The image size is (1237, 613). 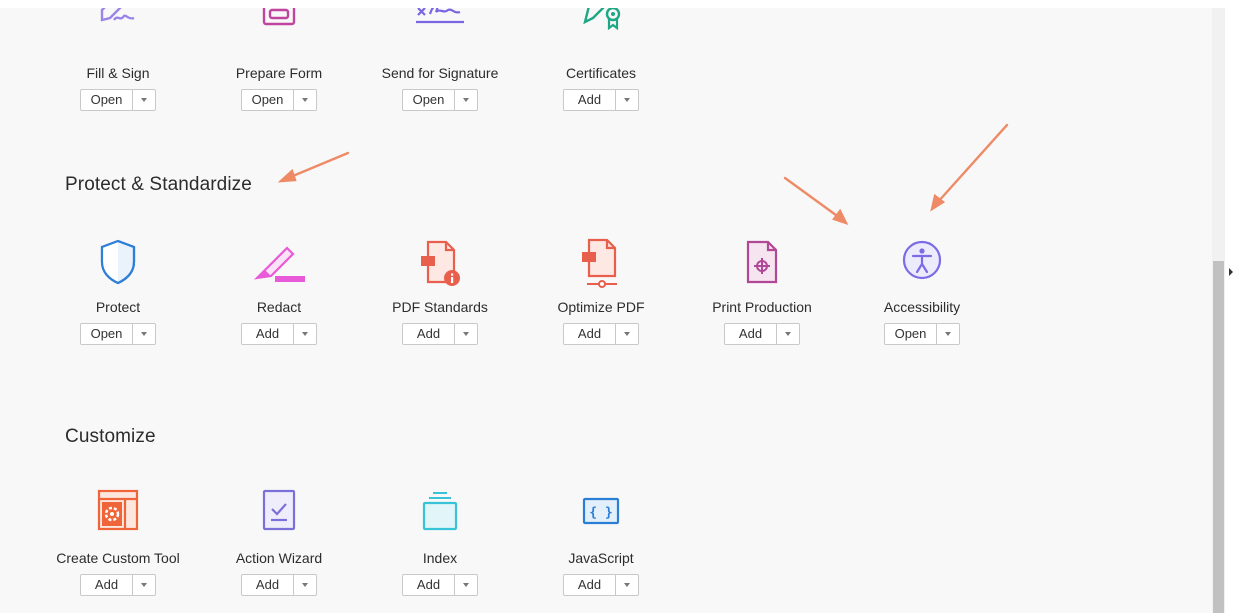 I want to click on tool-label: Prepare Form, so click(x=279, y=73).